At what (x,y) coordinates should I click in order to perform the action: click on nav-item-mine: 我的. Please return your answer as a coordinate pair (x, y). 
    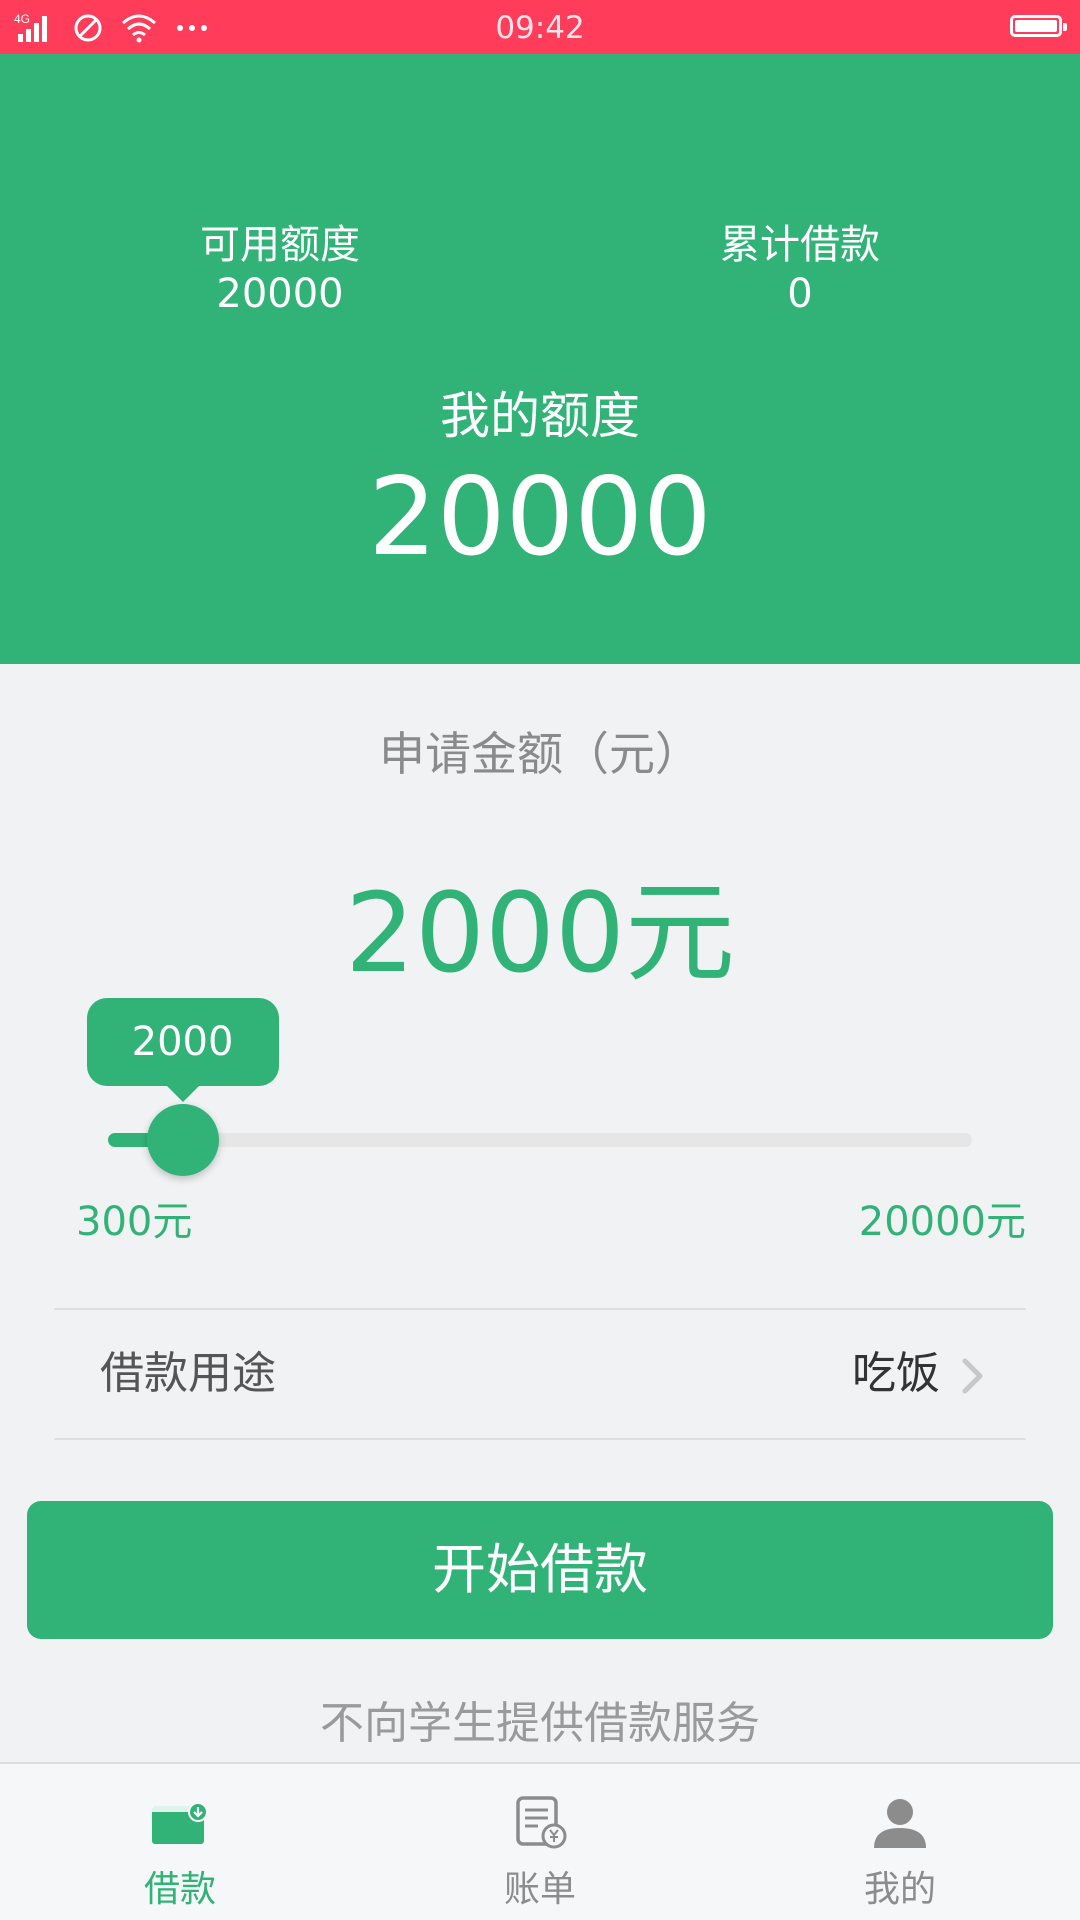
    Looking at the image, I should click on (900, 1842).